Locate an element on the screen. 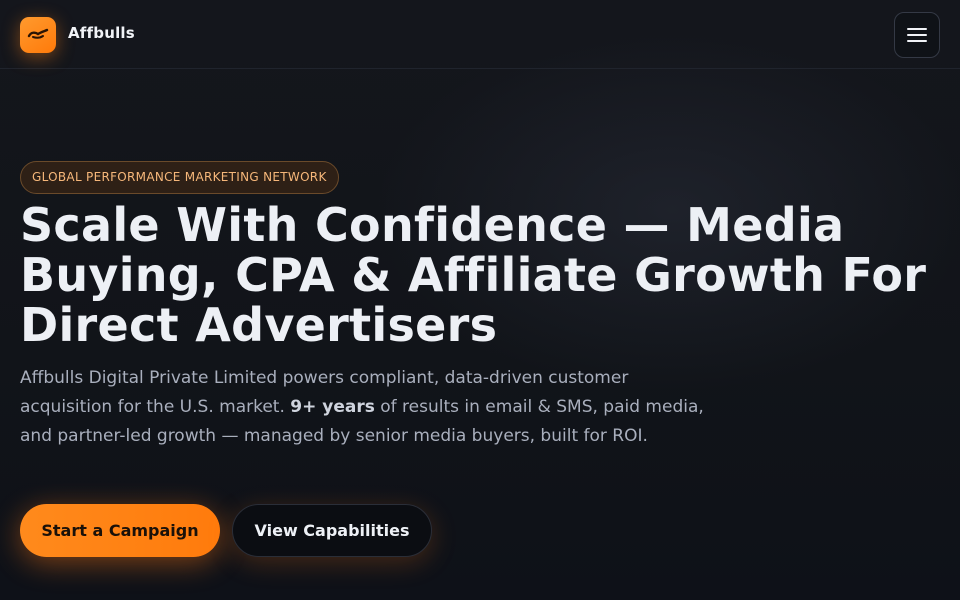 This screenshot has height=600, width=960. menu-button is located at coordinates (917, 35).